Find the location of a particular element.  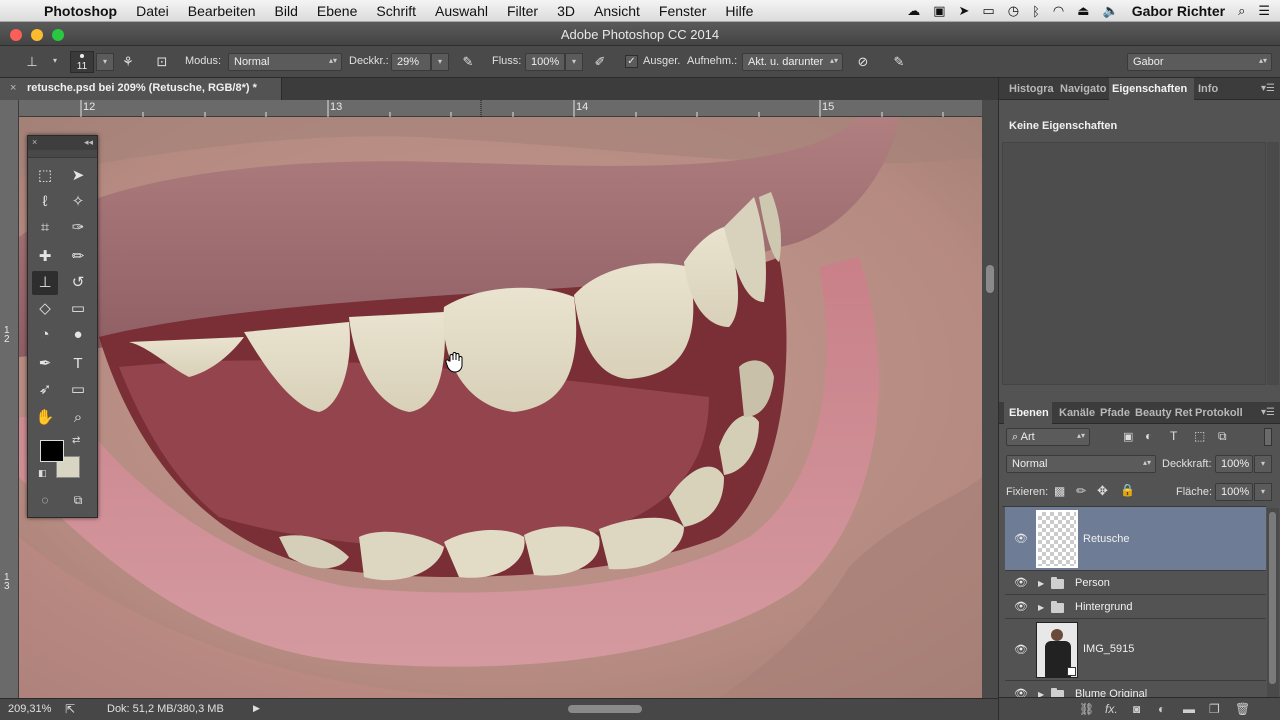

status-menu-arrow-icon: ▶ is located at coordinates (256, 708).